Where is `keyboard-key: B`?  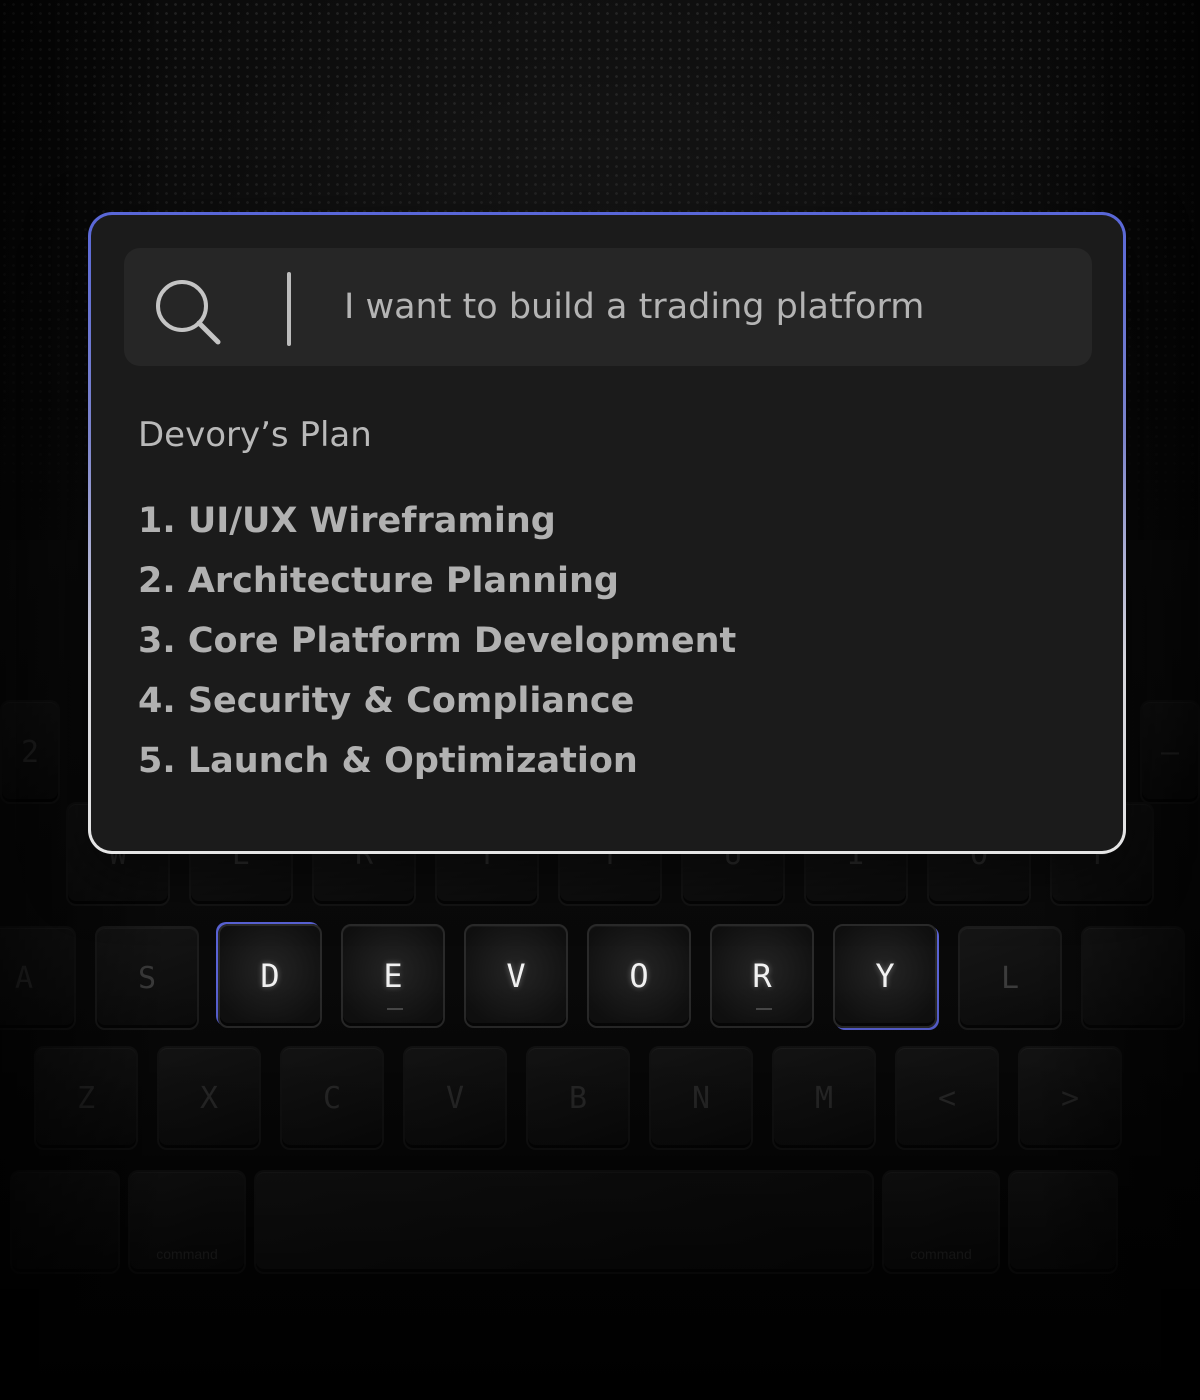 keyboard-key: B is located at coordinates (578, 1098).